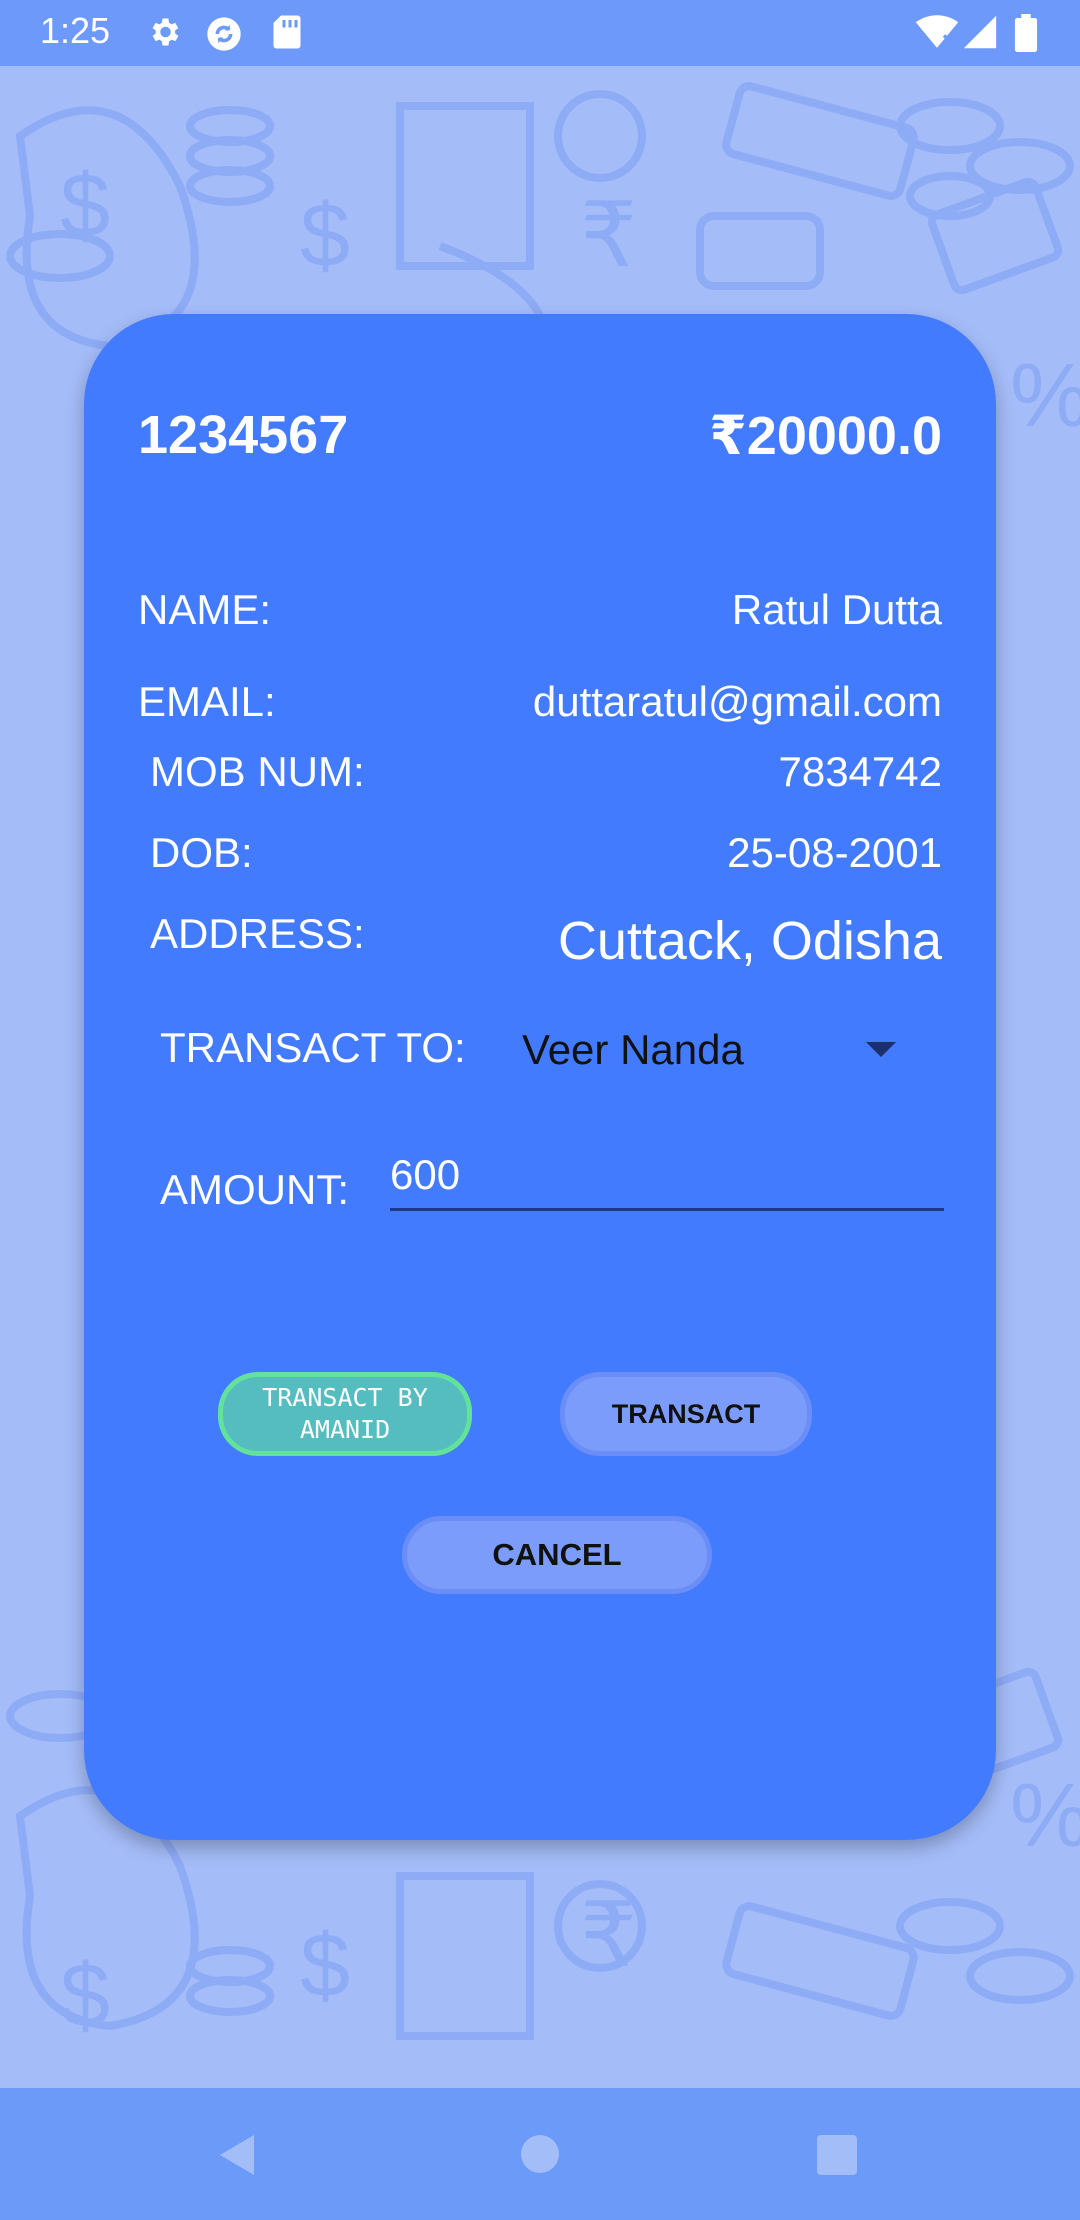  I want to click on recents-icon, so click(837, 2155).